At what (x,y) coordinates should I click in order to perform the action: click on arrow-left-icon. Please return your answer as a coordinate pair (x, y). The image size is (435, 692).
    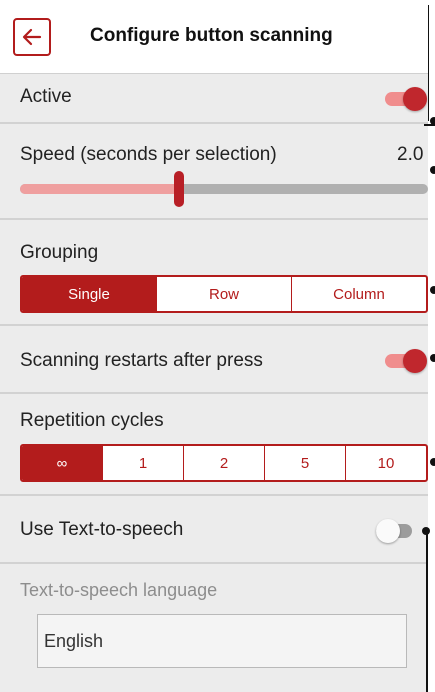
    Looking at the image, I should click on (32, 37).